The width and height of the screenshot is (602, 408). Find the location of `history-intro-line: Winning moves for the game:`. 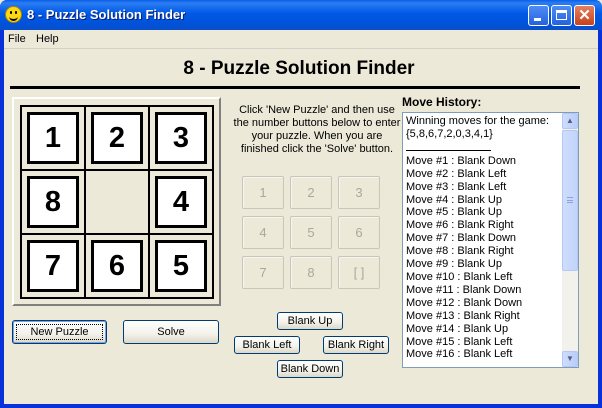

history-intro-line: Winning moves for the game: is located at coordinates (478, 121).